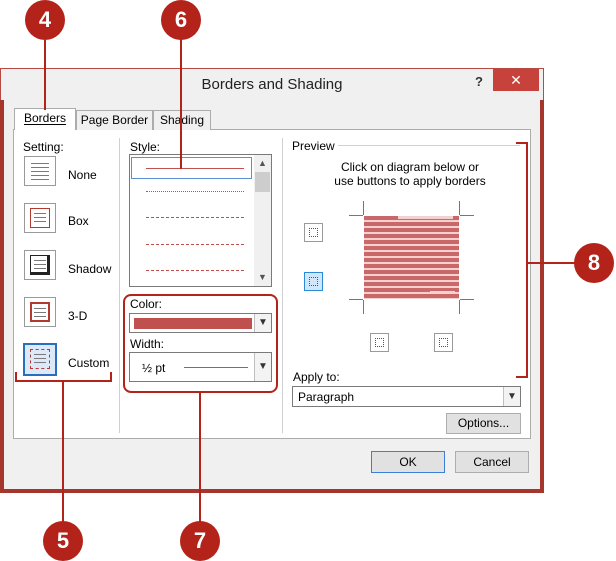 Image resolution: width=616 pixels, height=561 pixels. What do you see at coordinates (262, 182) in the screenshot?
I see `scroll-thumb` at bounding box center [262, 182].